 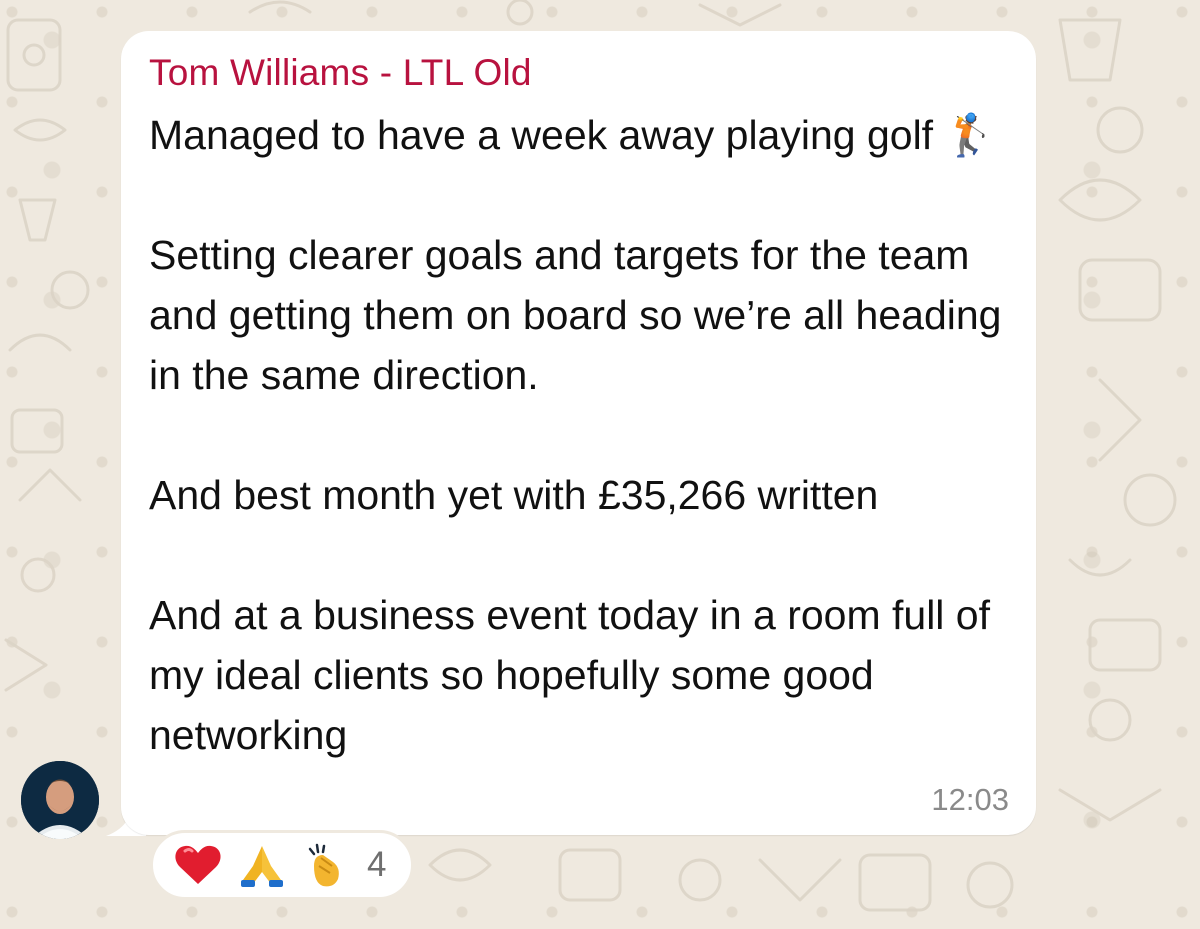 I want to click on avatar, so click(x=60, y=800).